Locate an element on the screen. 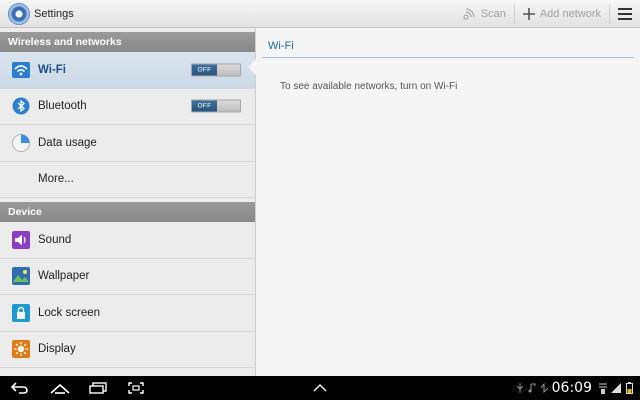  display-icon is located at coordinates (21, 349).